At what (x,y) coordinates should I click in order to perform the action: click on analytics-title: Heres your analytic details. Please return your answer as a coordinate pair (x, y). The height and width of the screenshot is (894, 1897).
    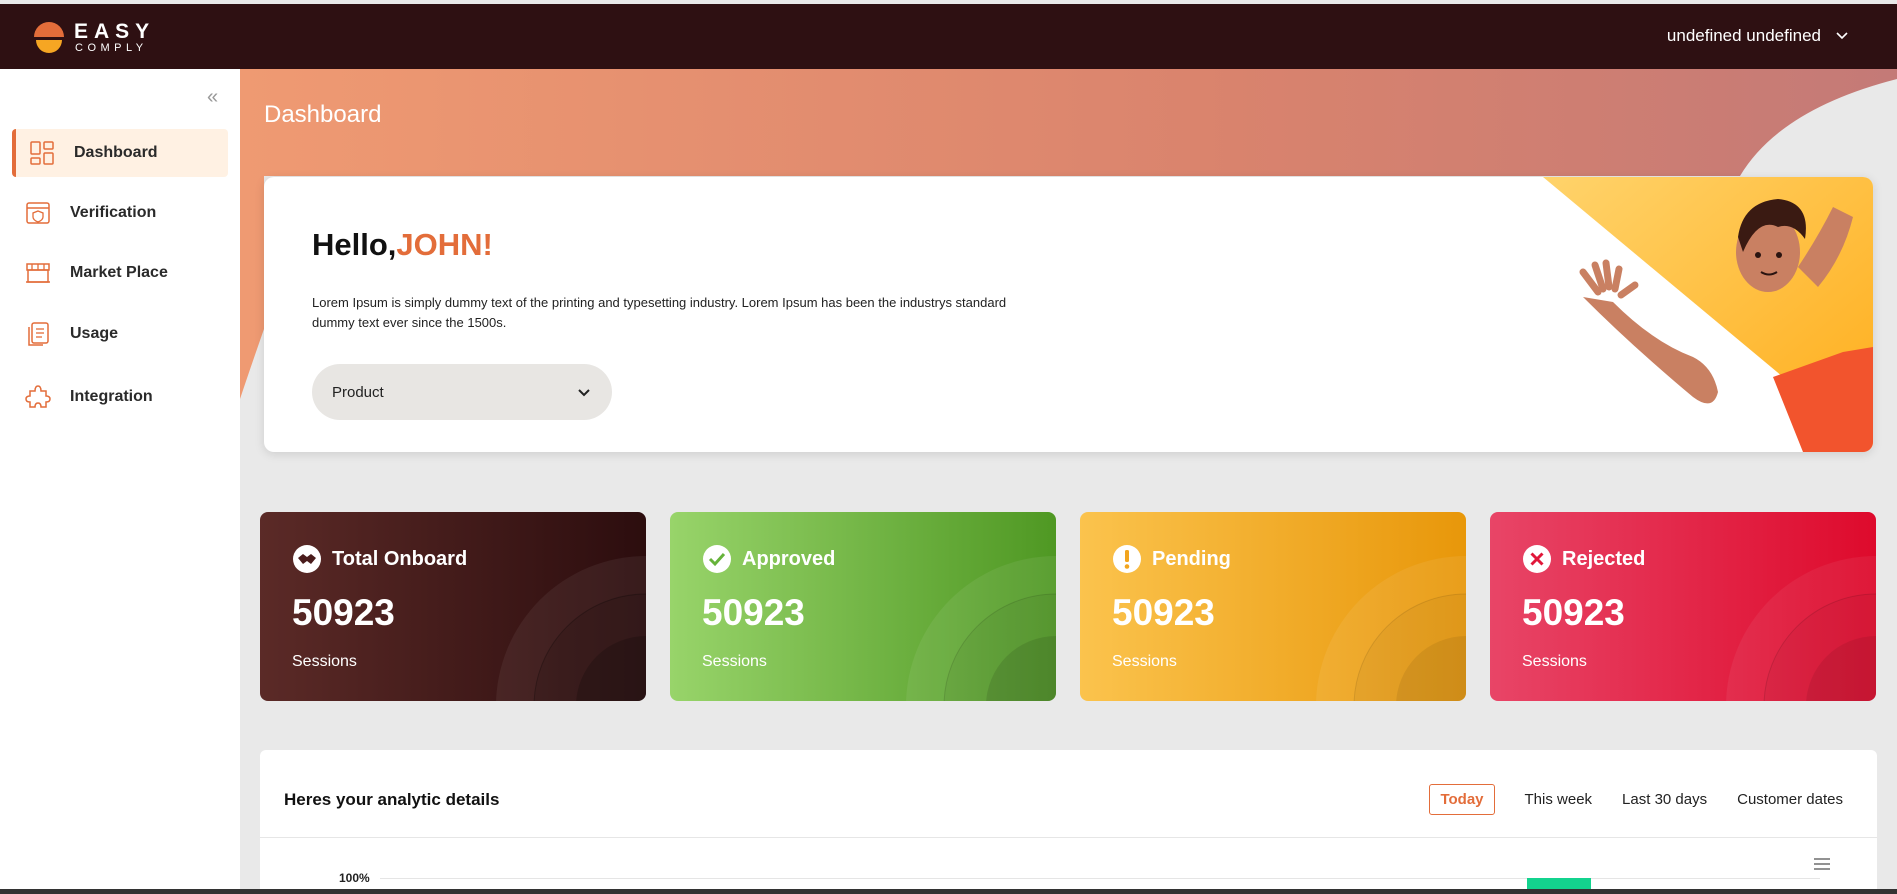
    Looking at the image, I should click on (392, 799).